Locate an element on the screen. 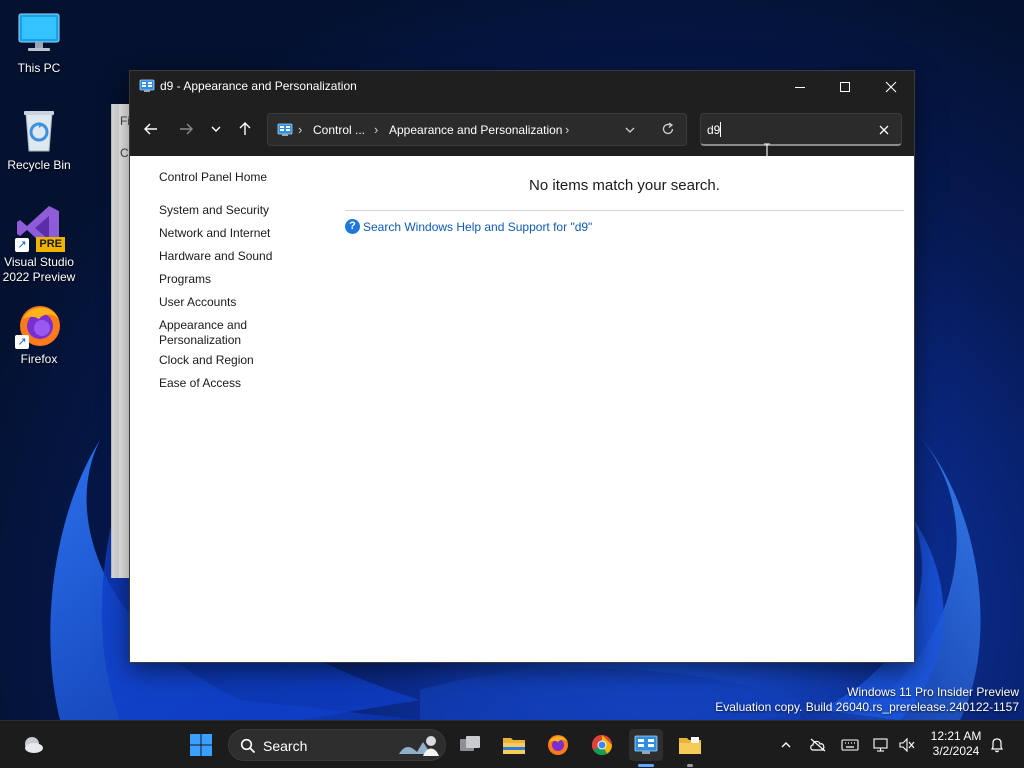 This screenshot has height=768, width=1024. maximize-icon is located at coordinates (845, 86).